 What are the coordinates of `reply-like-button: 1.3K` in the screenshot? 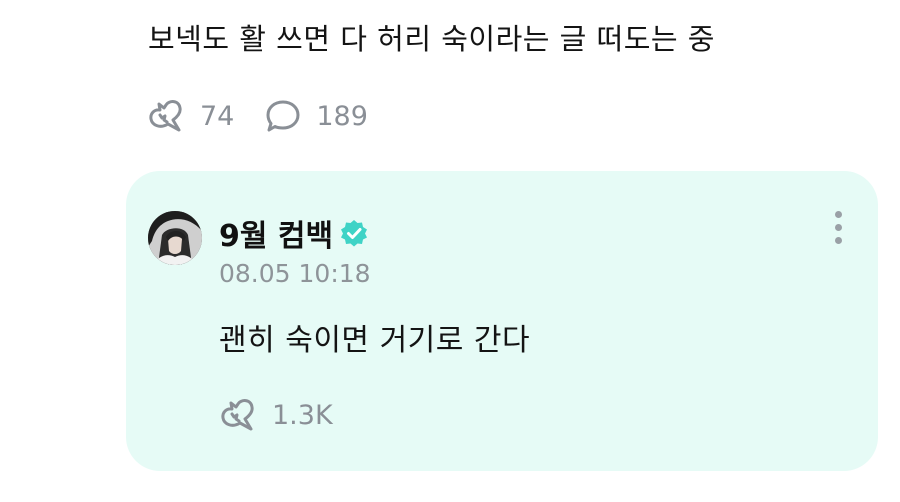 It's located at (275, 415).